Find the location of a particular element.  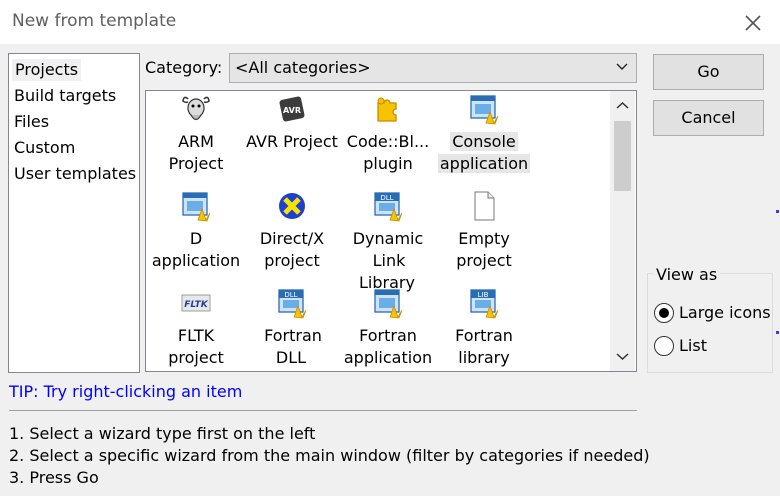

vertical-scrollbar is located at coordinates (622, 231).